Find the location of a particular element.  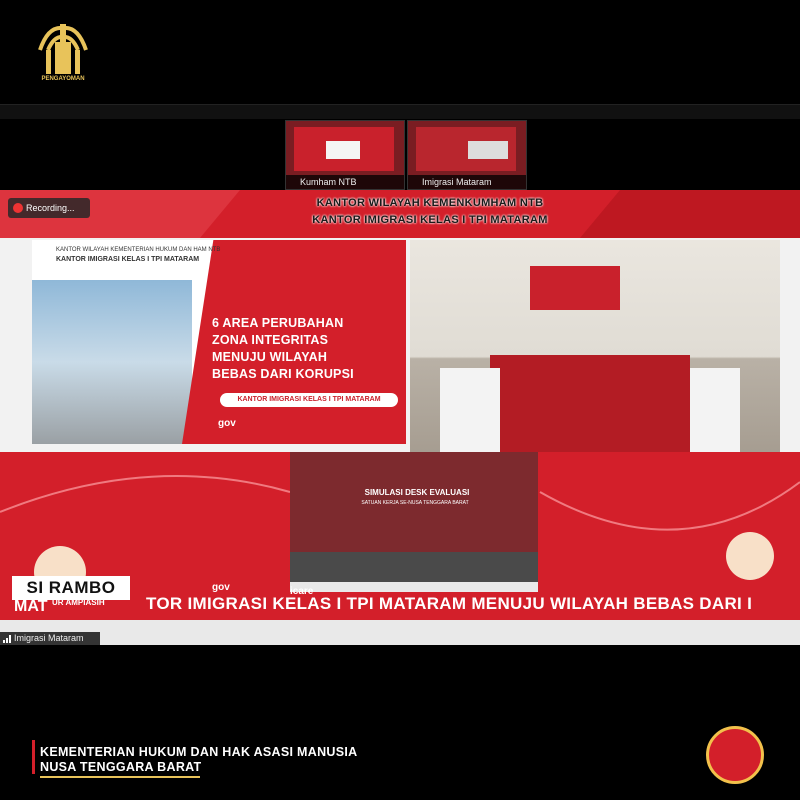

red-table is located at coordinates (590, 403).